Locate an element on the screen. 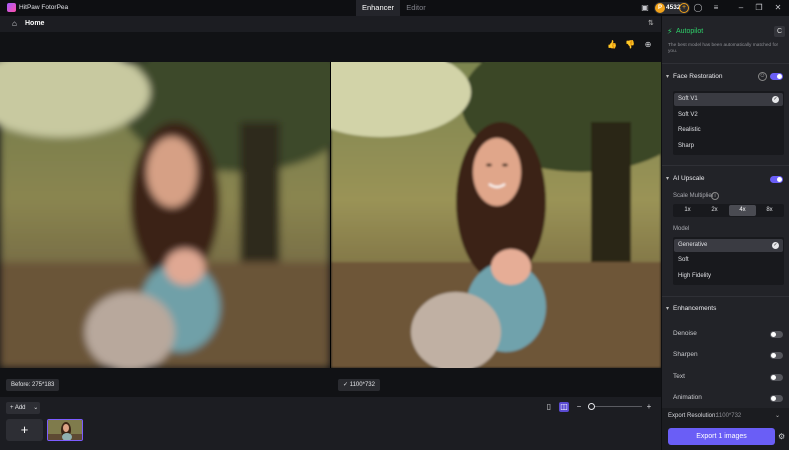 This screenshot has width=789, height=450. split-view-icon: ◫ is located at coordinates (564, 407).